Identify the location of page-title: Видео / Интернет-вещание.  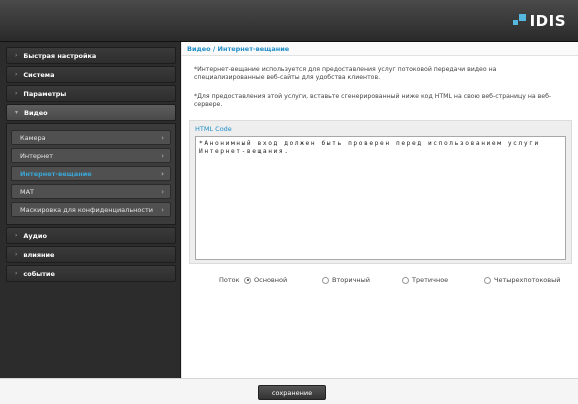
(380, 49).